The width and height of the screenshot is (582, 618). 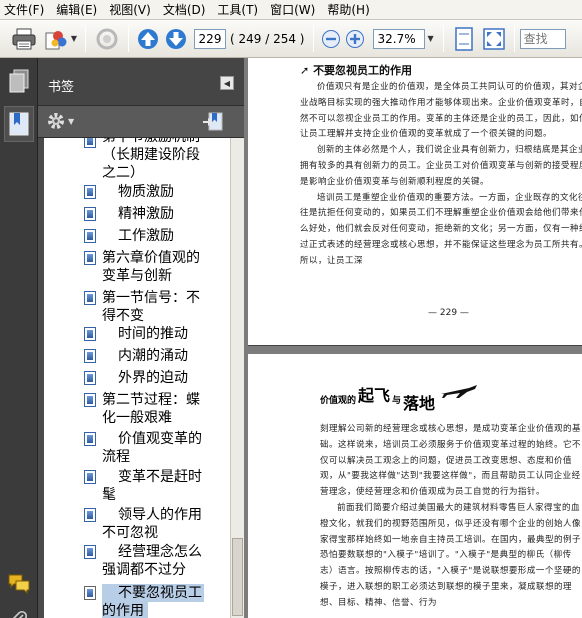 I want to click on zoom-in-icon, so click(x=355, y=38).